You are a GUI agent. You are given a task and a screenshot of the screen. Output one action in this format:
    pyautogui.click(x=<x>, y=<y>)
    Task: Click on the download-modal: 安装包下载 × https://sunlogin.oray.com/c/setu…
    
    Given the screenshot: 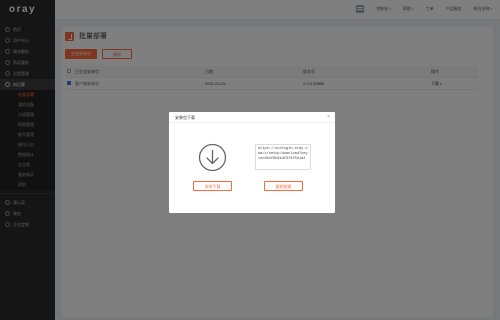 What is the action you would take?
    pyautogui.click(x=252, y=162)
    